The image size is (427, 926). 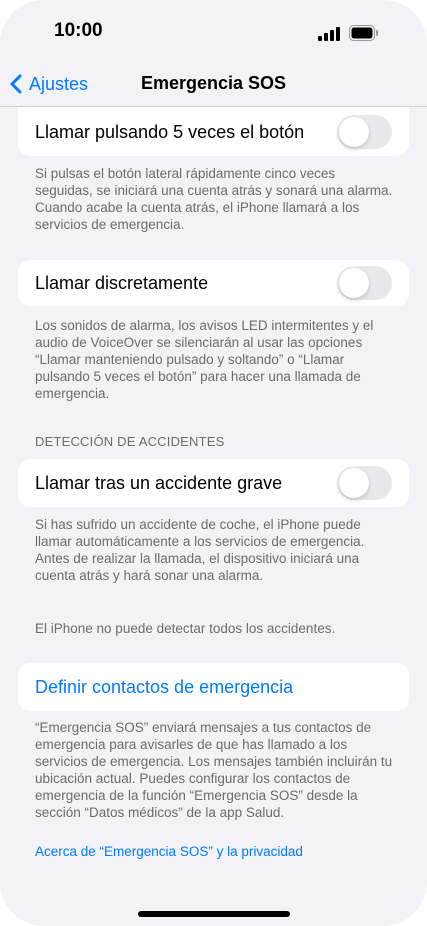 What do you see at coordinates (130, 441) in the screenshot?
I see `section-header-crash: DETECCIÓN DE ACCIDENTES` at bounding box center [130, 441].